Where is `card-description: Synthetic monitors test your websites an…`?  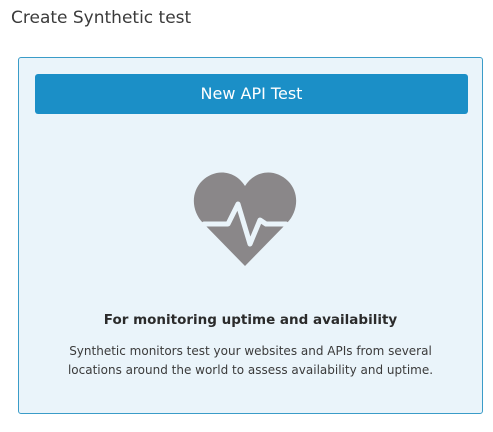
card-description: Synthetic monitors test your websites an… is located at coordinates (250, 360).